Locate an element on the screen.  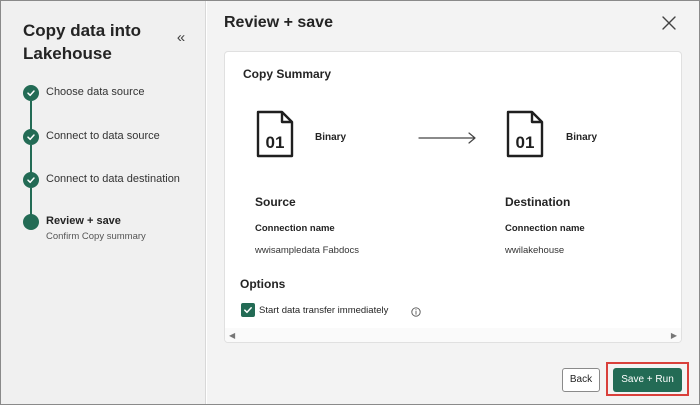
scroll-left-icon: ◀ is located at coordinates (232, 335).